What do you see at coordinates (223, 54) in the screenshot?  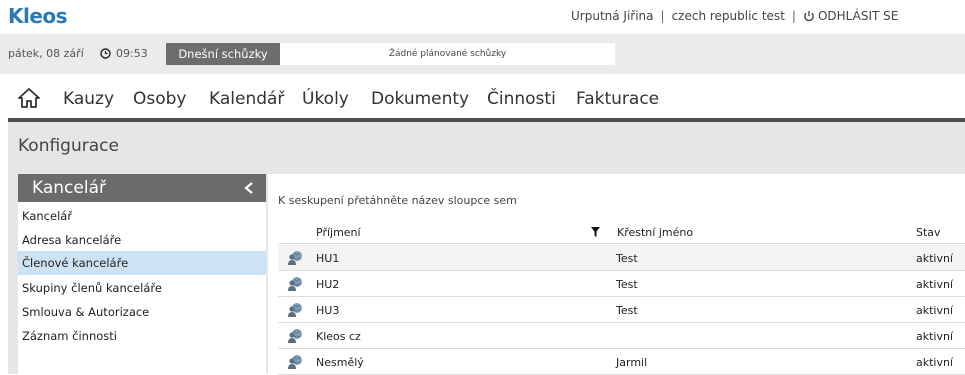 I see `meetings-tab: Dnešní schůzky` at bounding box center [223, 54].